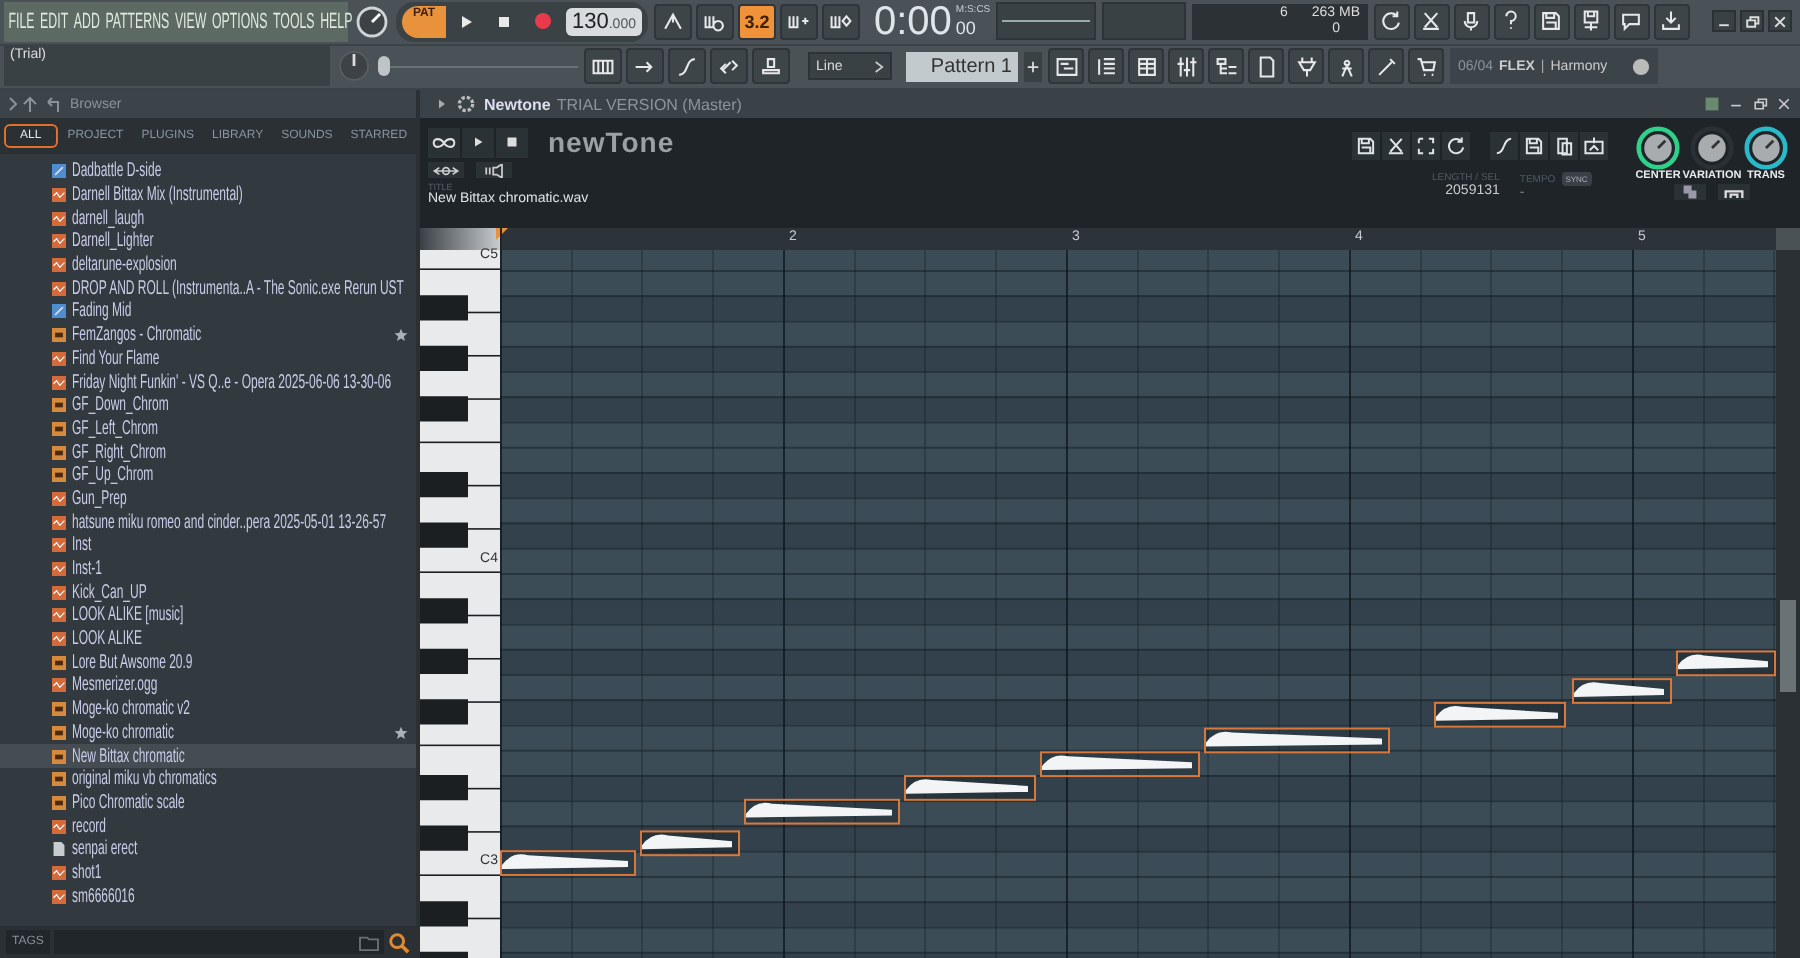 The image size is (1800, 958). What do you see at coordinates (54, 21) in the screenshot?
I see `menu-item: EDIT` at bounding box center [54, 21].